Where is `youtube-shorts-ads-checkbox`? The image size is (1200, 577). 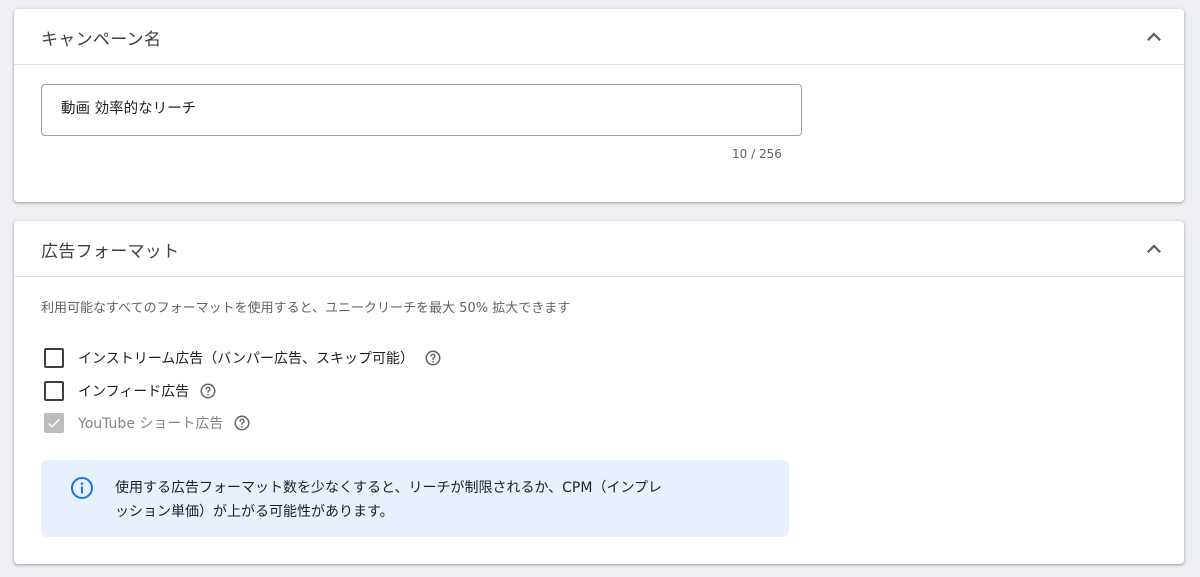
youtube-shorts-ads-checkbox is located at coordinates (54, 423).